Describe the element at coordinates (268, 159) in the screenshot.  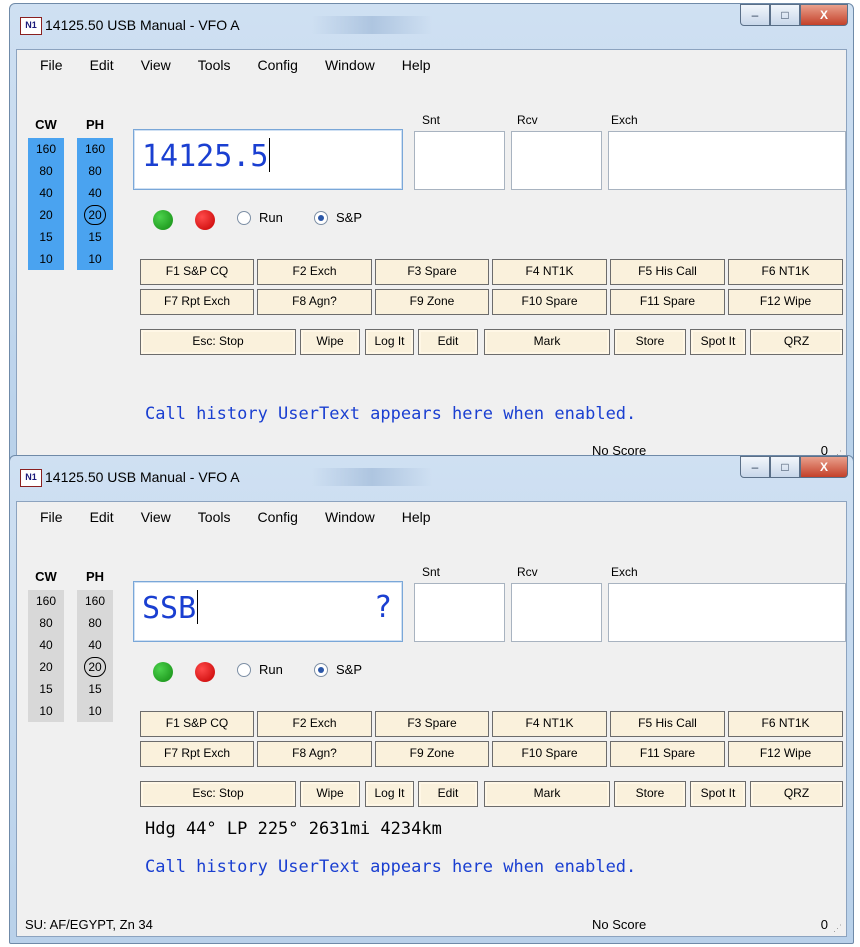
I see `callsign-field: 14125.5` at that location.